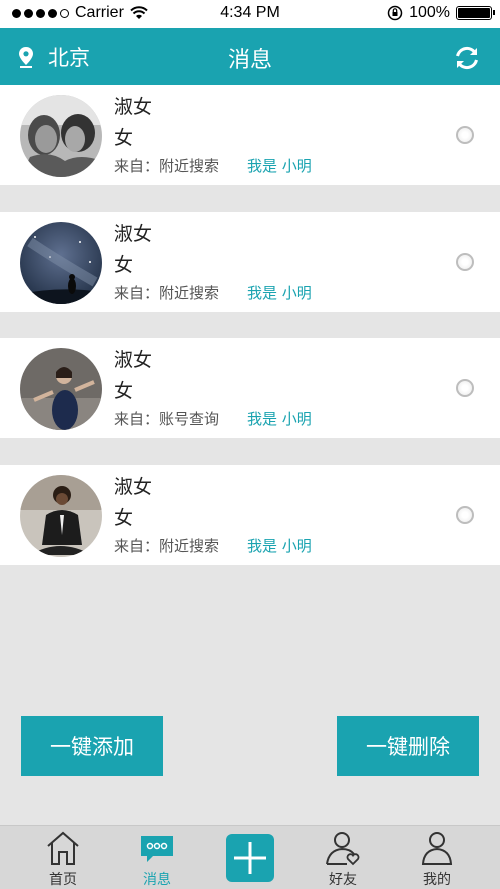 This screenshot has width=500, height=889. Describe the element at coordinates (250, 388) in the screenshot. I see `list-item: 淑女 女 来自：账号查询 我是 小明` at that location.